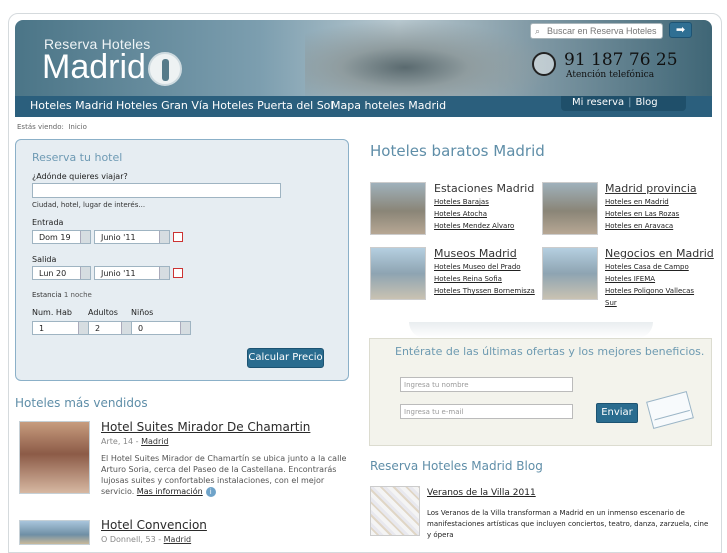 The width and height of the screenshot is (727, 553). Describe the element at coordinates (44, 259) in the screenshot. I see `checkout-label: Salida` at that location.